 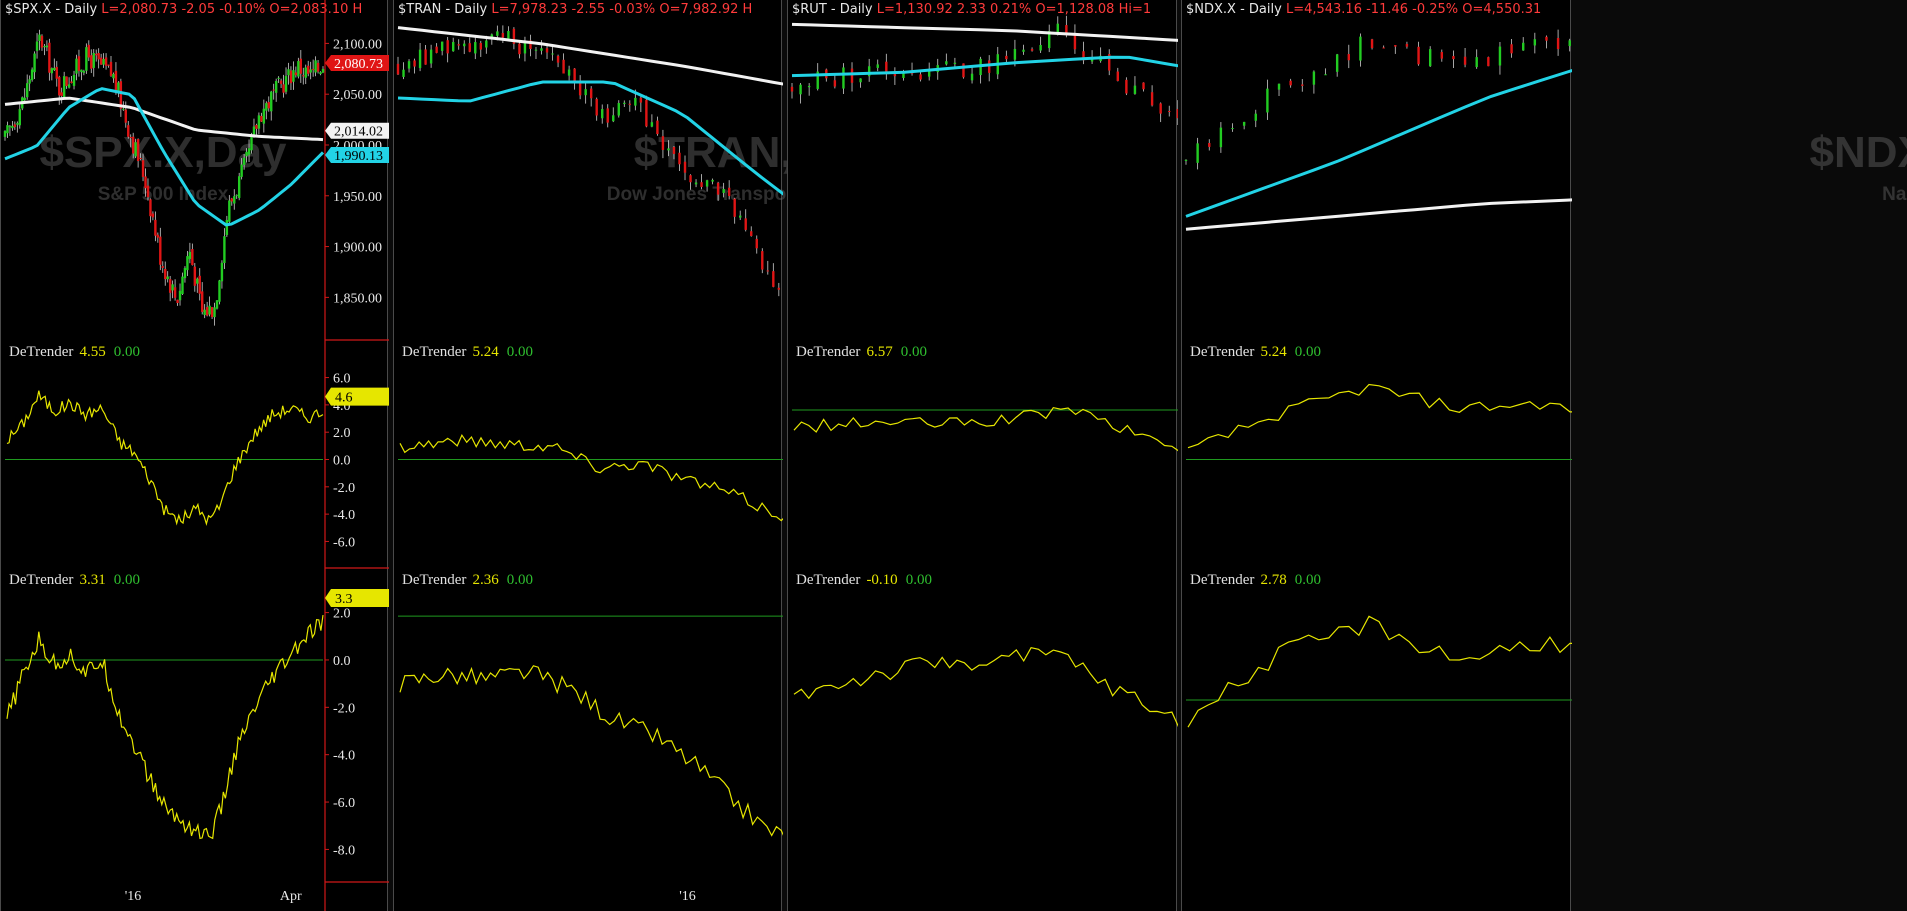 I want to click on detrender-value: 5.24, so click(x=1273, y=352).